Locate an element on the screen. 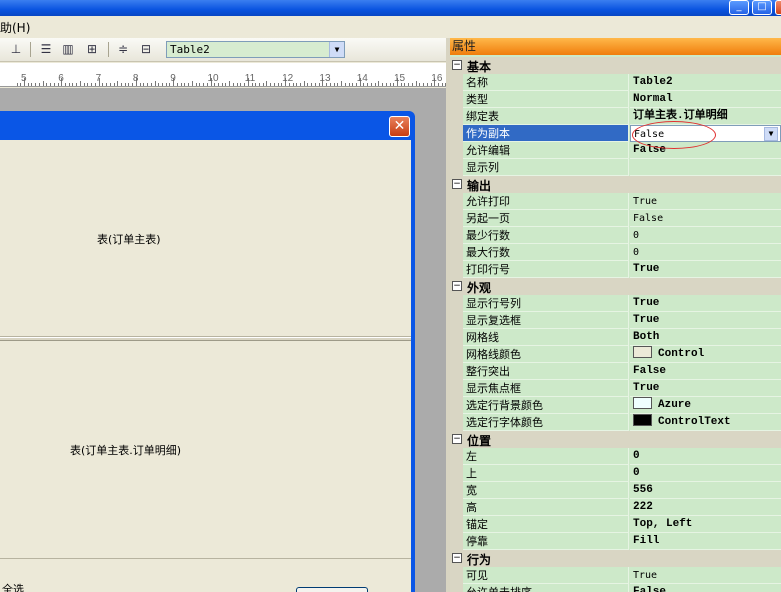 This screenshot has width=781, height=592. property-name: 类型 is located at coordinates (546, 99).